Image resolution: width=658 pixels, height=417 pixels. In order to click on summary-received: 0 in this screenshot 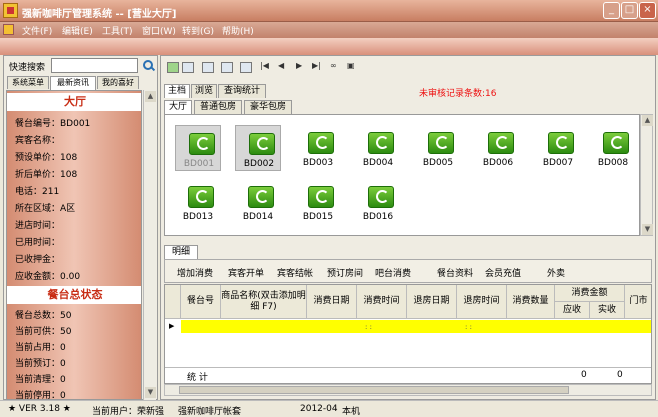, I will do `click(620, 375)`.